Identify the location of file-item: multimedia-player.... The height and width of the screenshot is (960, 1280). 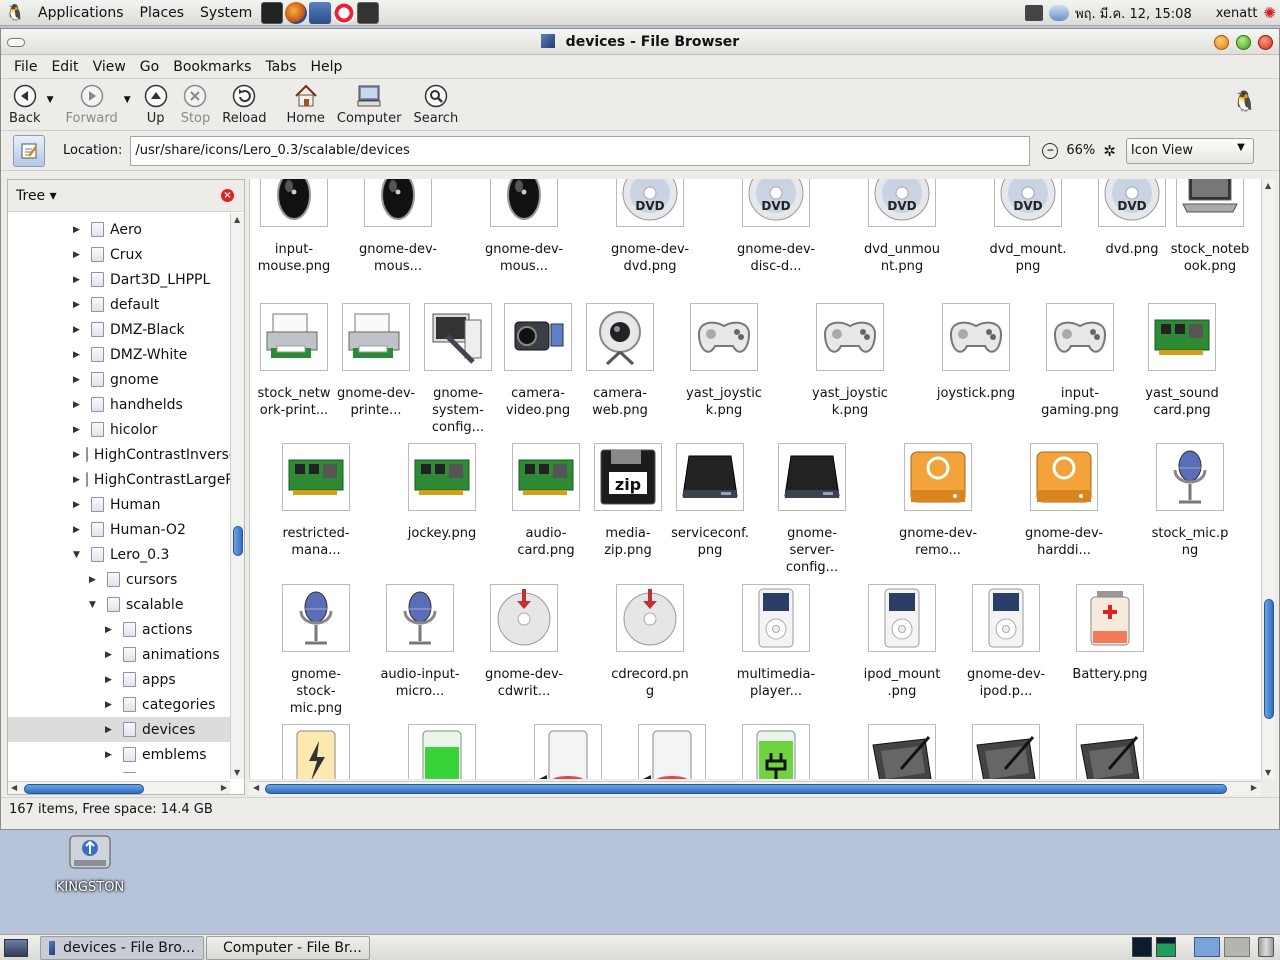
(776, 642).